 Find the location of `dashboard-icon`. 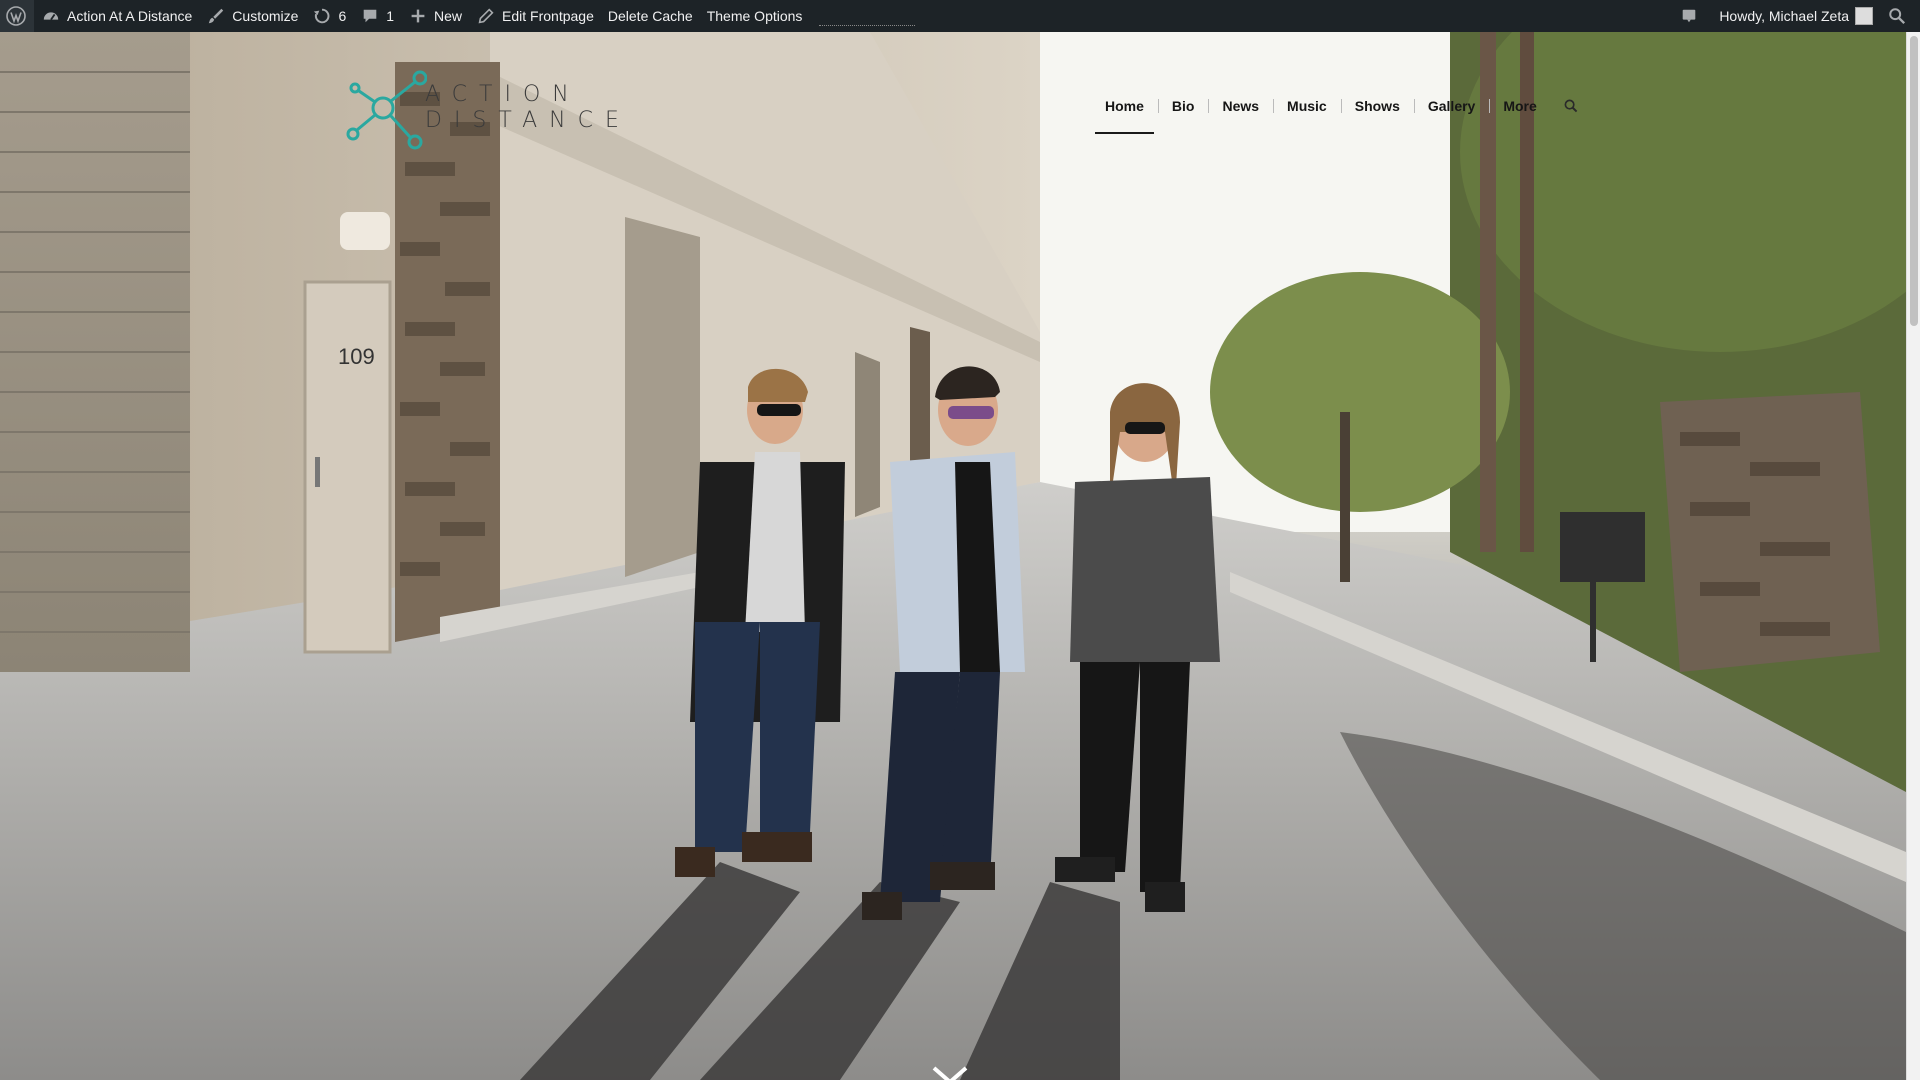

dashboard-icon is located at coordinates (51, 16).